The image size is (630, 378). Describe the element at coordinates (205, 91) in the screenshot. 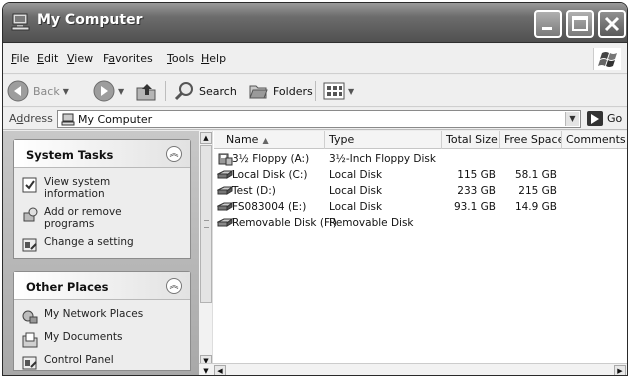

I see `search-button: Search` at that location.